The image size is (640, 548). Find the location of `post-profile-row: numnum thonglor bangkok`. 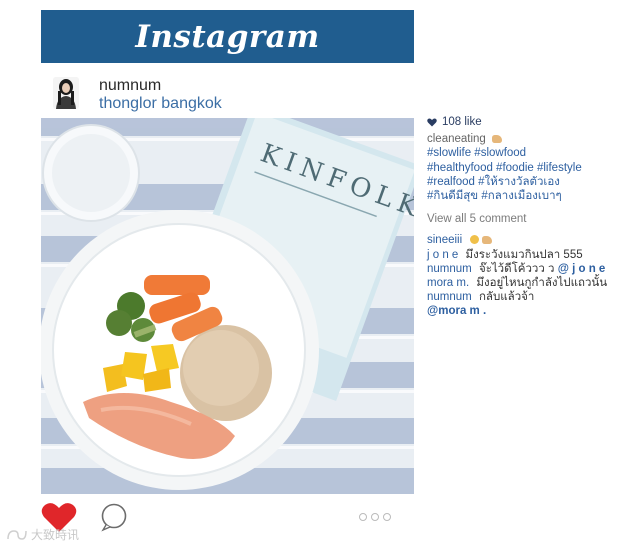

post-profile-row: numnum thonglor bangkok is located at coordinates (227, 91).